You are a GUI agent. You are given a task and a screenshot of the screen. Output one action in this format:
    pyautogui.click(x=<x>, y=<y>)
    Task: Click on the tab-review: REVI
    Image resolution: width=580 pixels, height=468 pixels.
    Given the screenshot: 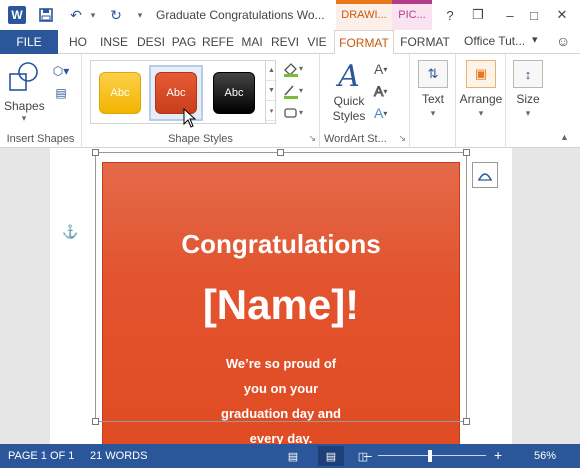 What is the action you would take?
    pyautogui.click(x=285, y=42)
    